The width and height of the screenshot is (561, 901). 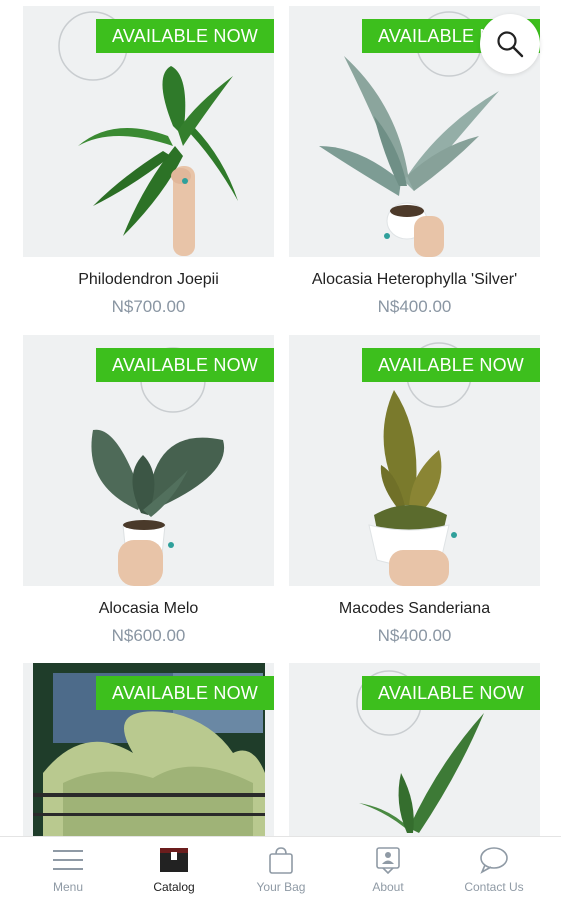 I want to click on tab-label: About, so click(x=388, y=887).